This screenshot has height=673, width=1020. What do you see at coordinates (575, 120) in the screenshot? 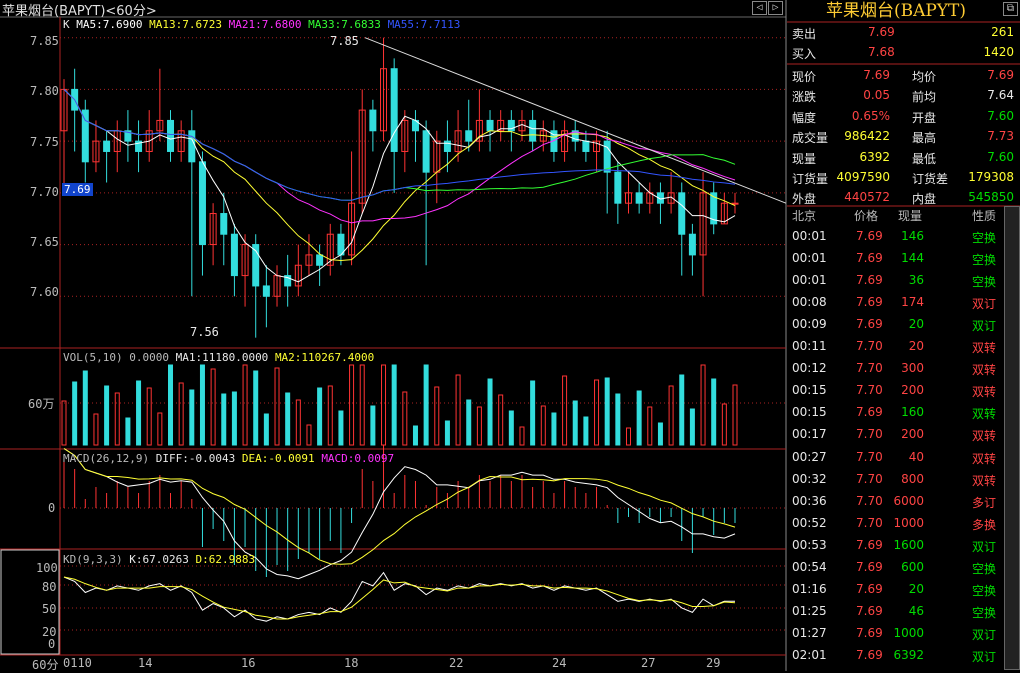
I see `trend-line` at bounding box center [575, 120].